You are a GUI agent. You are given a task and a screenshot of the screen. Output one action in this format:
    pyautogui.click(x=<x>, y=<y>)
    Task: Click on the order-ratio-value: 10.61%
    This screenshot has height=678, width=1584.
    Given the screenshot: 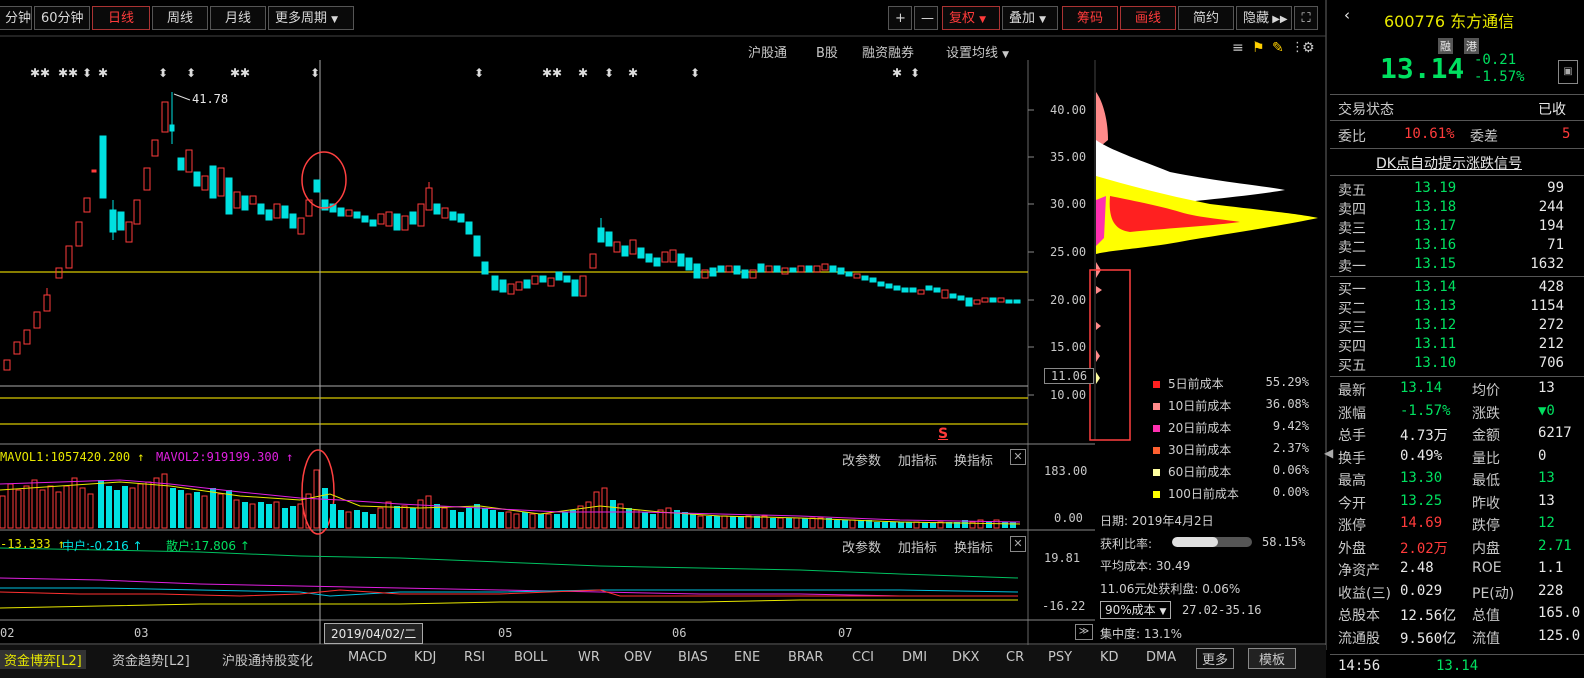 What is the action you would take?
    pyautogui.click(x=1429, y=134)
    